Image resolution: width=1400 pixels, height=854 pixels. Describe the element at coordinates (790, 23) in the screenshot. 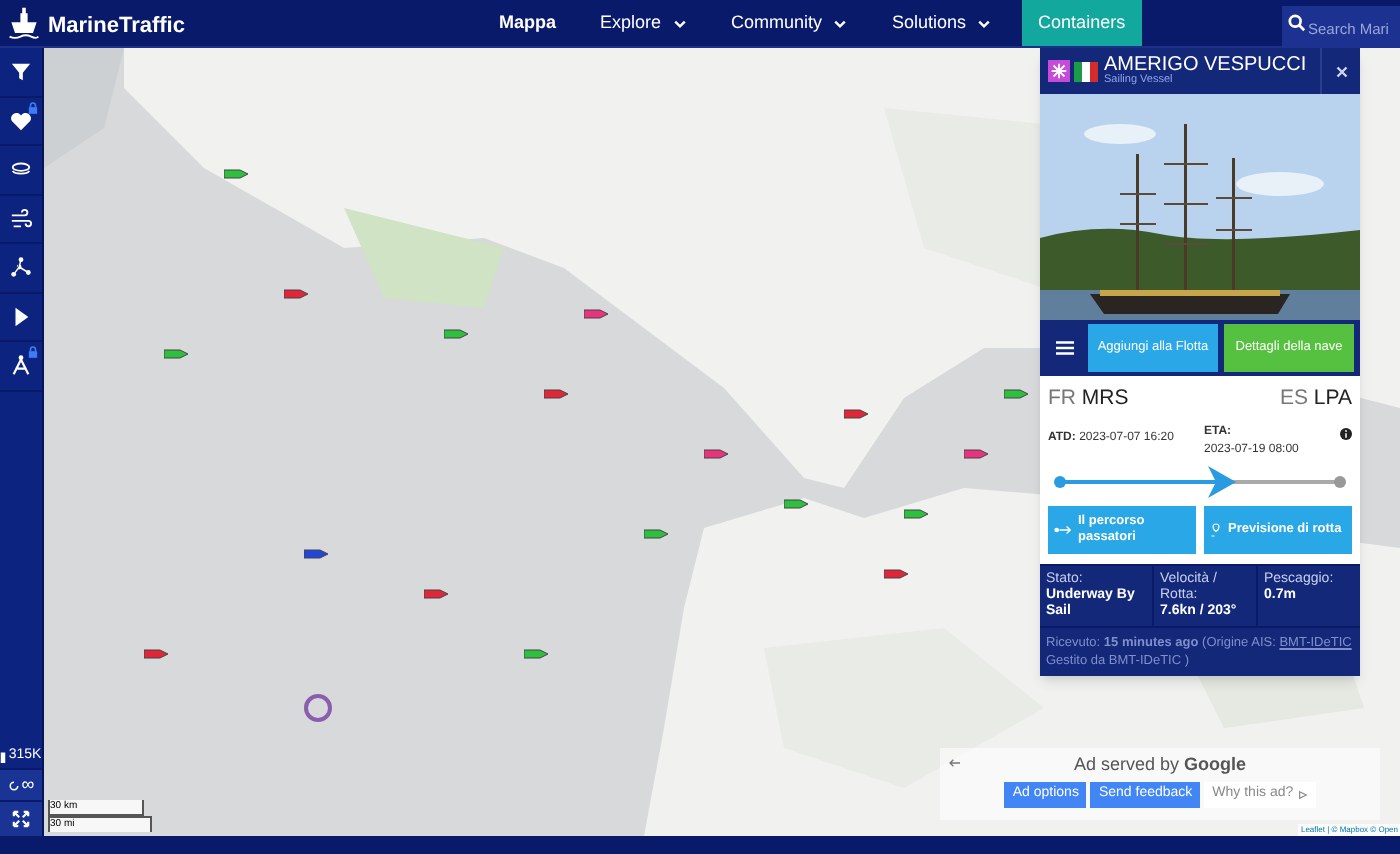

I see `nav-link: Community` at that location.